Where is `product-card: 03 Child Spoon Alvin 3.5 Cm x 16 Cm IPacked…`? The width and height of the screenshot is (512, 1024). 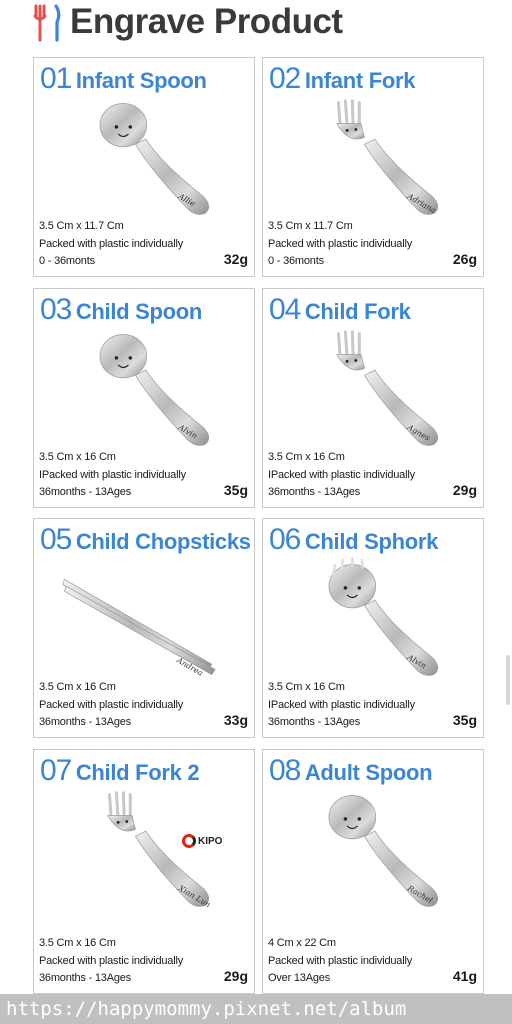 product-card: 03 Child Spoon Alvin 3.5 Cm x 16 Cm IPacked… is located at coordinates (144, 398).